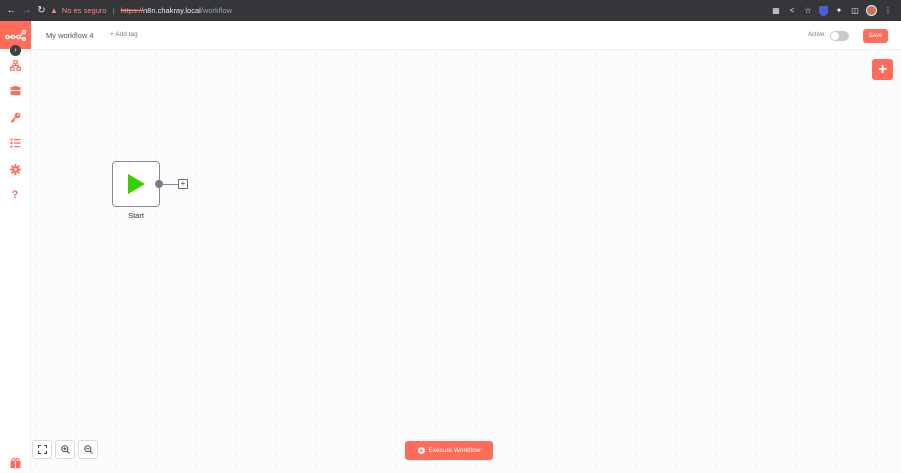 This screenshot has width=901, height=473. What do you see at coordinates (15, 50) in the screenshot?
I see `sidebar-expand-button: ›` at bounding box center [15, 50].